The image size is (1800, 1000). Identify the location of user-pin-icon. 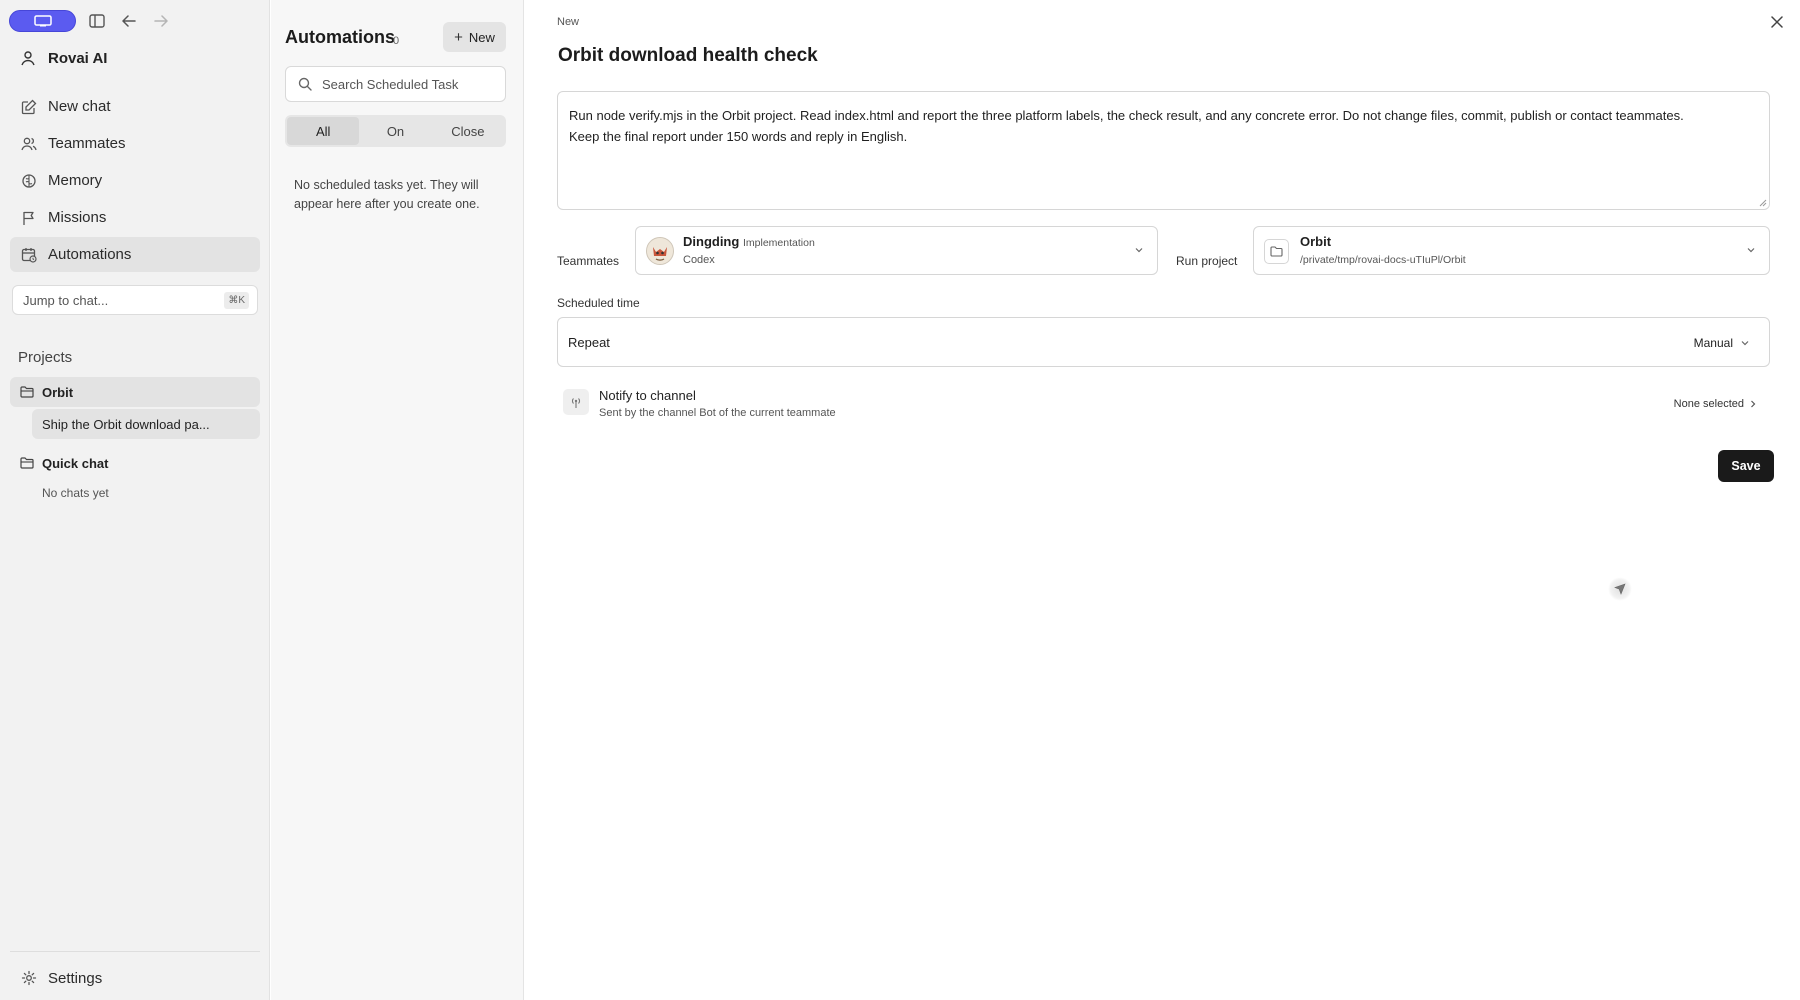
(29, 58).